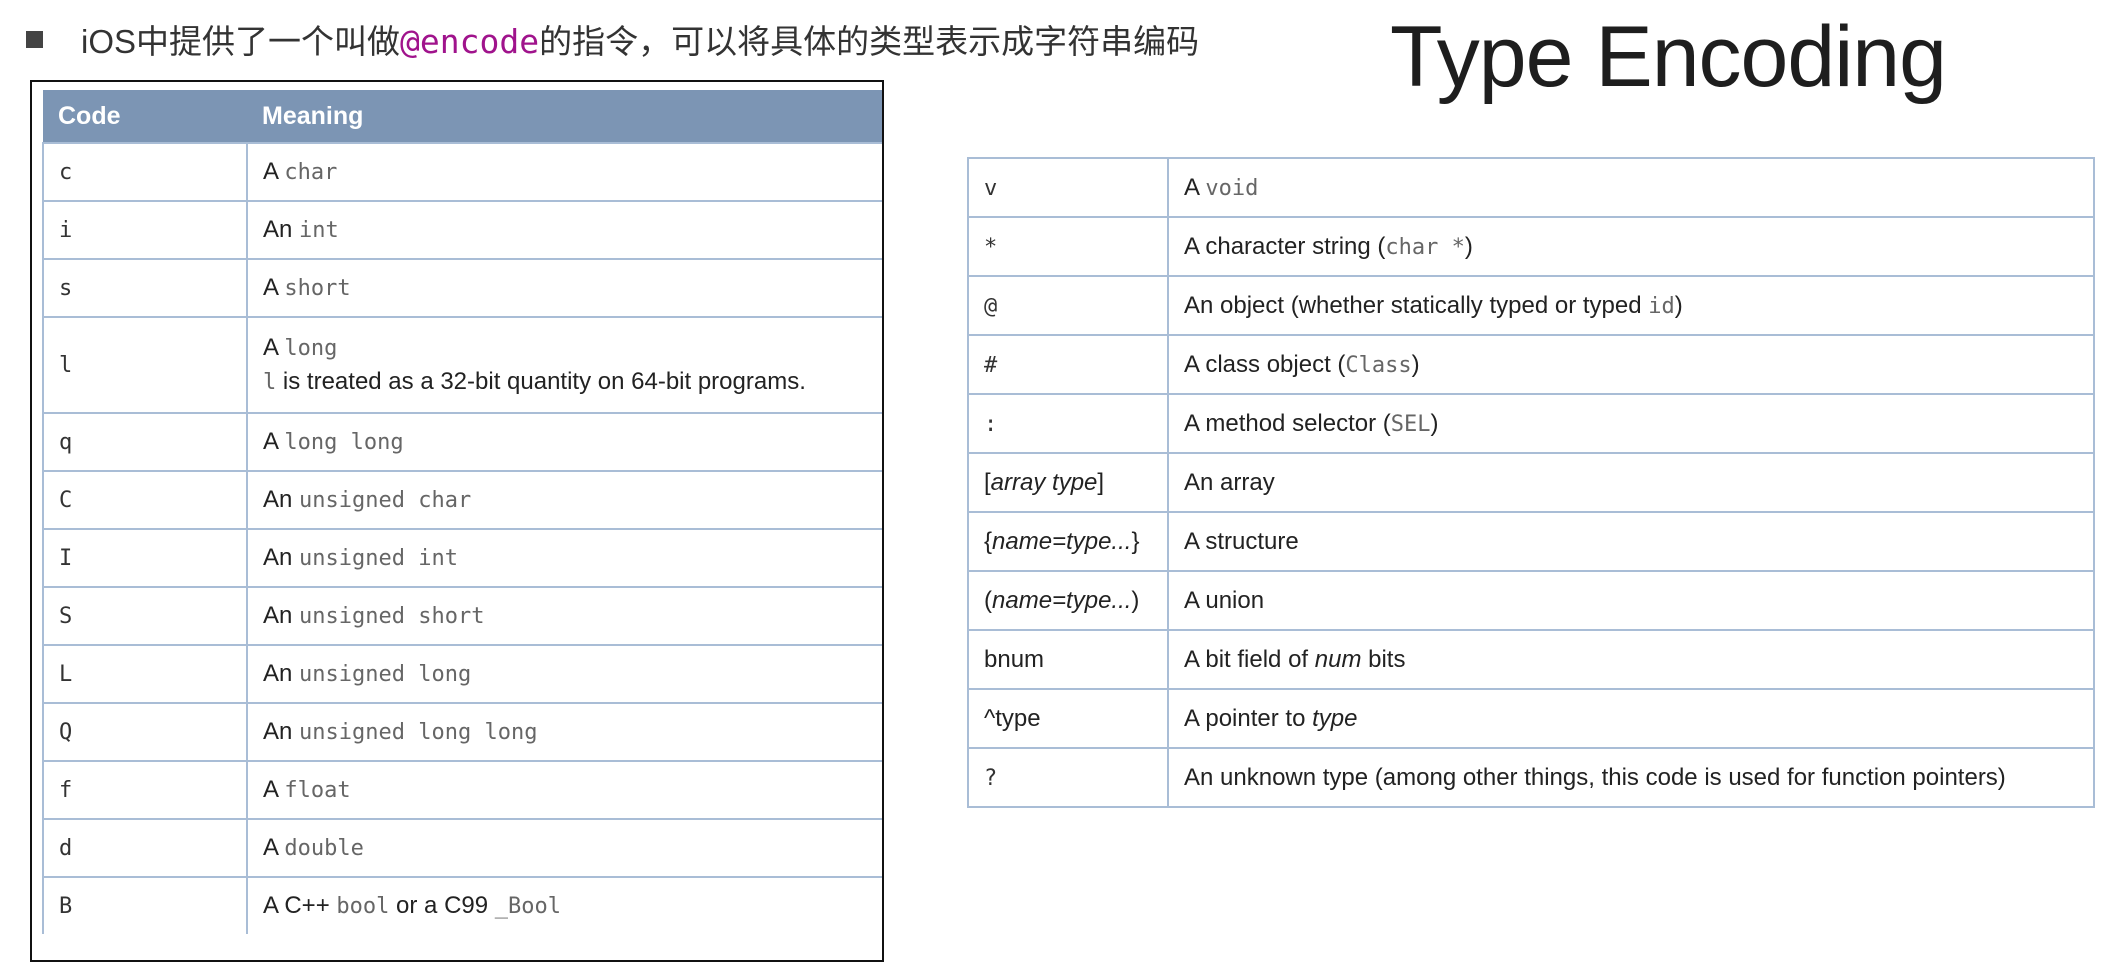 The height and width of the screenshot is (972, 2108). What do you see at coordinates (344, 442) in the screenshot?
I see `type-name: long long` at bounding box center [344, 442].